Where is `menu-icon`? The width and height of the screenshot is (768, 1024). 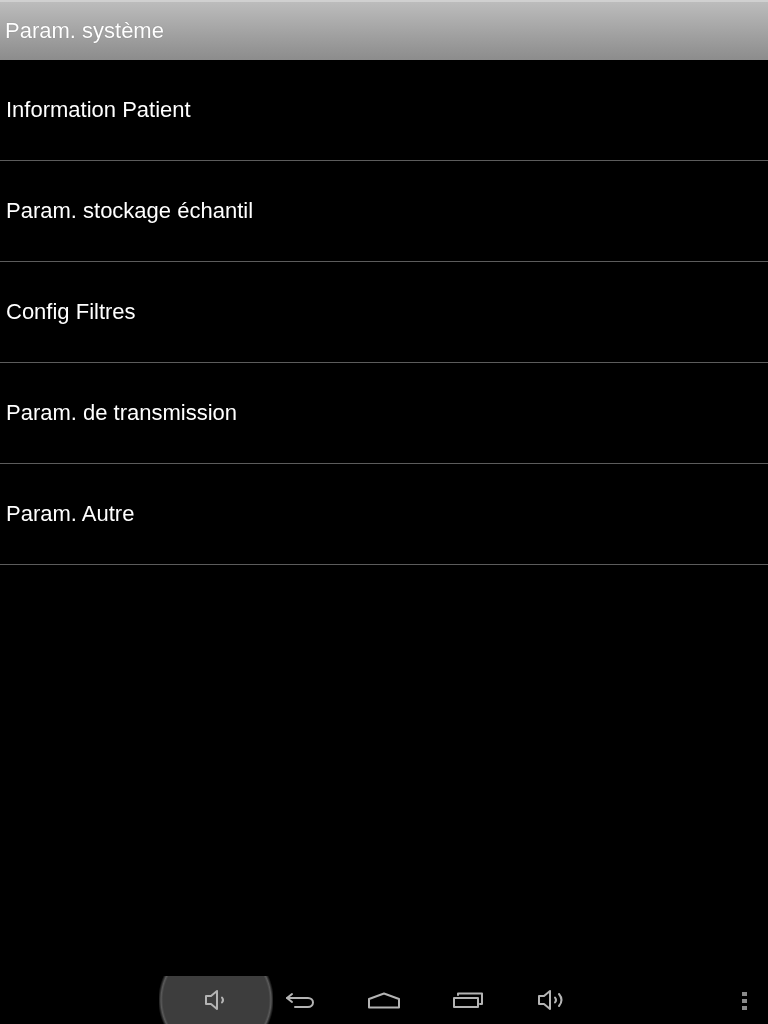
menu-icon is located at coordinates (744, 1001).